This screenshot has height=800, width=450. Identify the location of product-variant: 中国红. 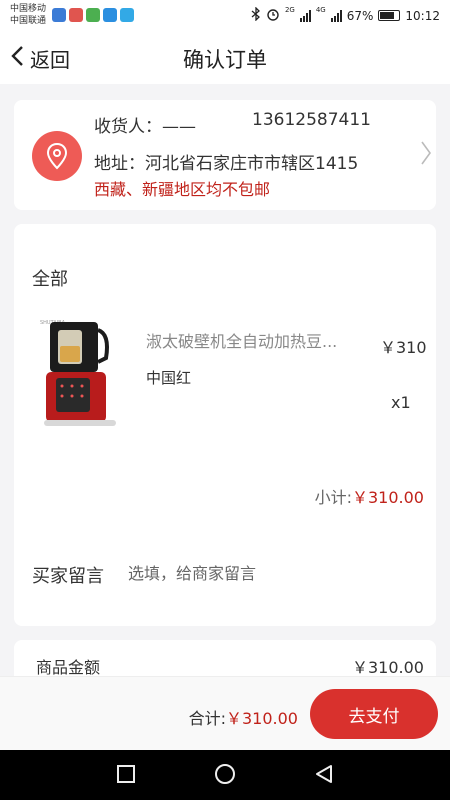
(169, 378).